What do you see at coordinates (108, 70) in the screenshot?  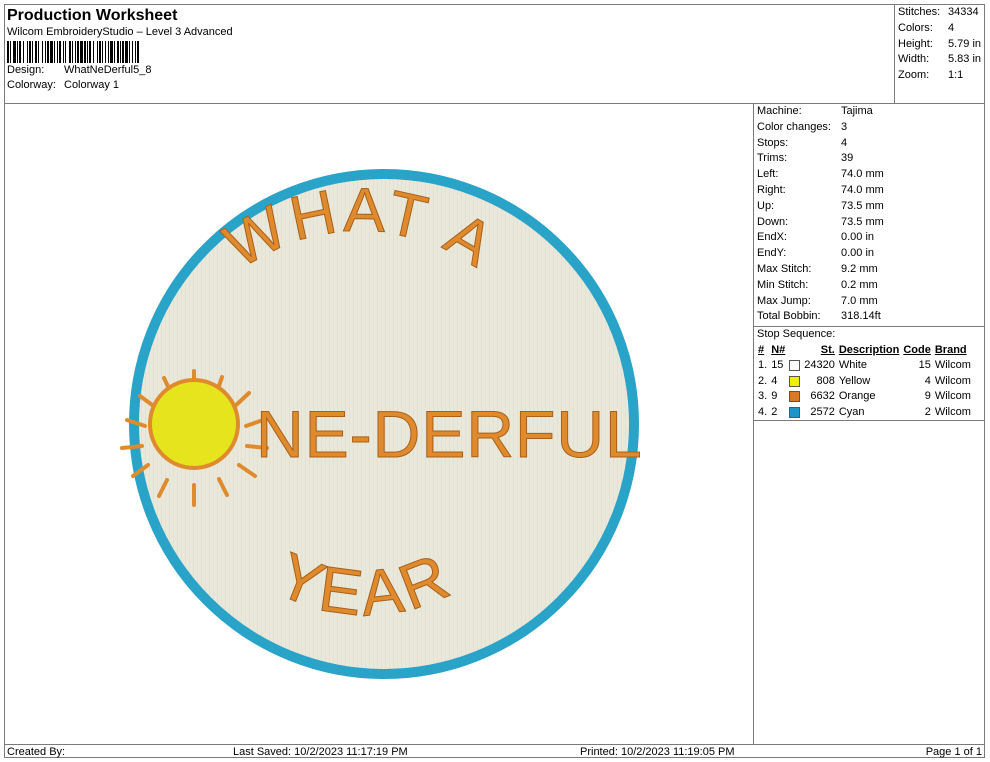 I see `design-value: WhatNeDerful5_8` at bounding box center [108, 70].